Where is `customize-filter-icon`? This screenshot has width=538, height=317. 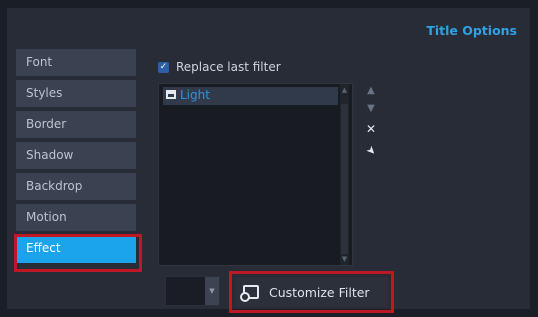 customize-filter-icon is located at coordinates (249, 293).